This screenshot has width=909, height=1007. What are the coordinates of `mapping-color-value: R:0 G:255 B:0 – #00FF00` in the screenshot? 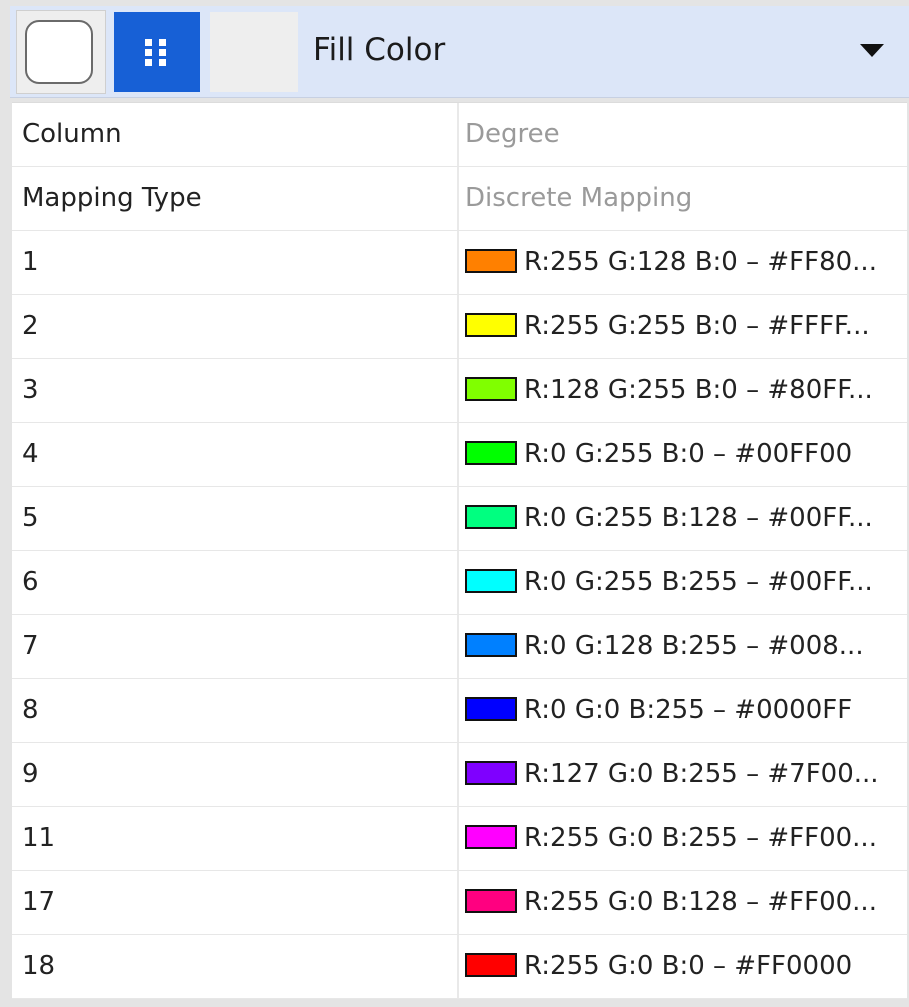 It's located at (683, 454).